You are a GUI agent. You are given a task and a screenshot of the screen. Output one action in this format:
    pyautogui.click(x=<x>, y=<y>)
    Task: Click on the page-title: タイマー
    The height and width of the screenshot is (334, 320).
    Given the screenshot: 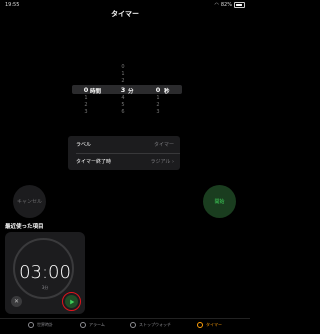 What is the action you would take?
    pyautogui.click(x=125, y=14)
    